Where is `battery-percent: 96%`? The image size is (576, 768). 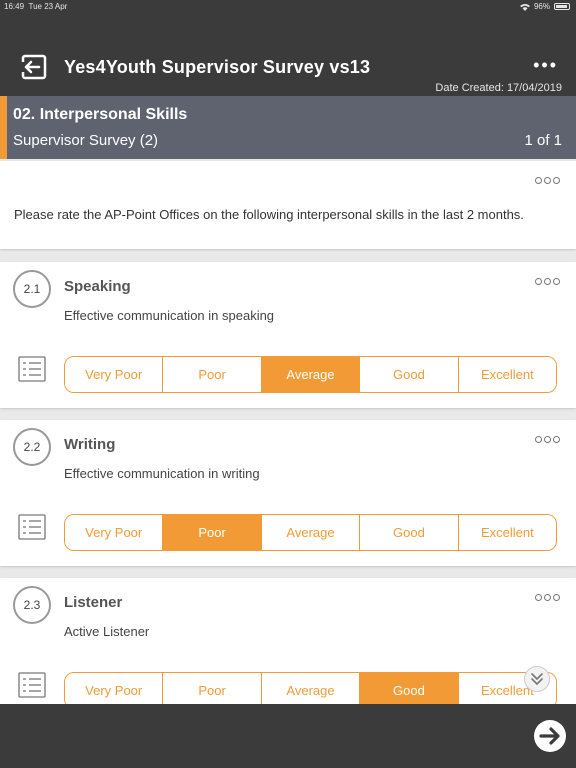
battery-percent: 96% is located at coordinates (541, 6).